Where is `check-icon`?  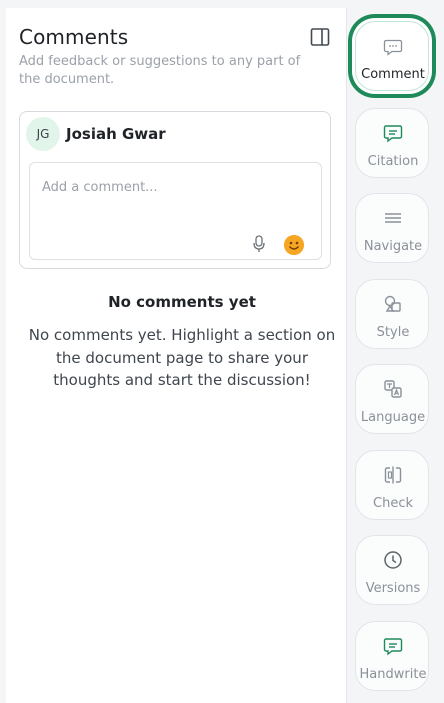 check-icon is located at coordinates (393, 475).